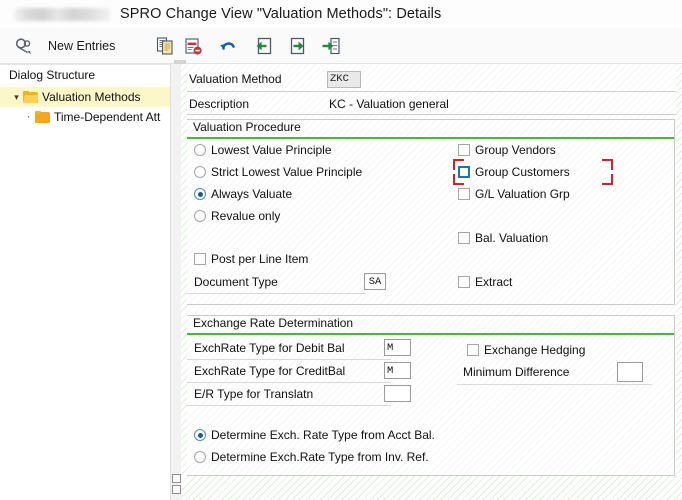 This screenshot has height=500, width=682. I want to click on er-translatn-label-wrap: E/R Type for Translatn, so click(253, 394).